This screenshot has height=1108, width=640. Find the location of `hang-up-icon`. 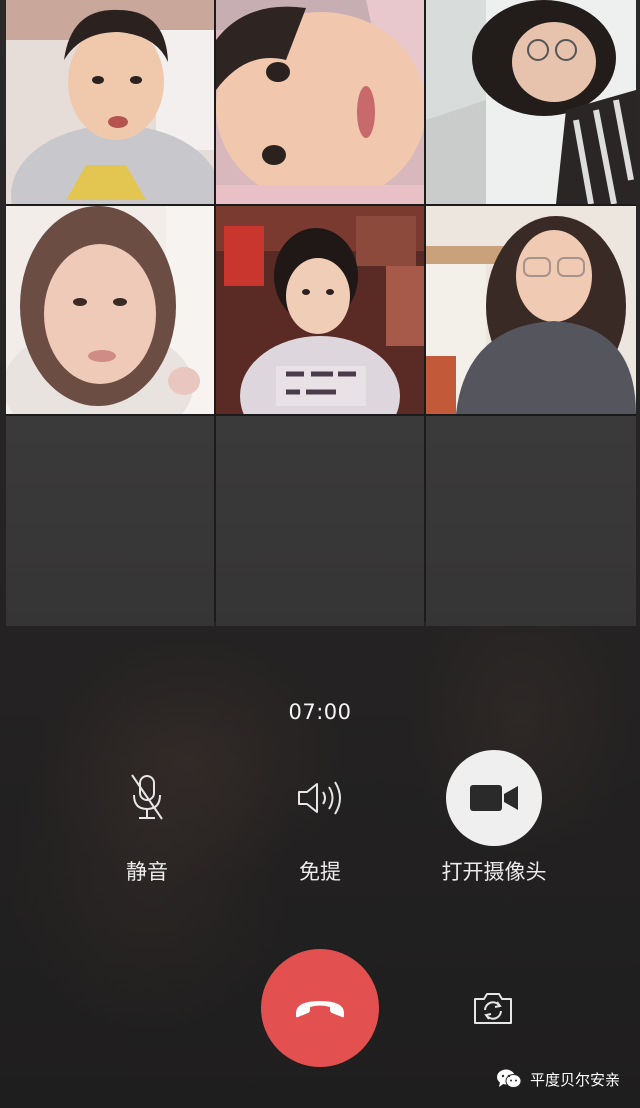

hang-up-icon is located at coordinates (320, 1009).